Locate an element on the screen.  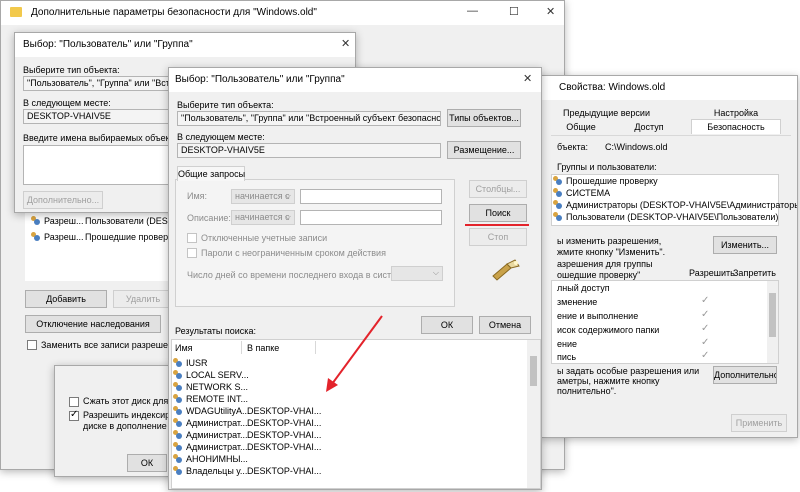
arrow-shaft is located at coordinates (357, 350).